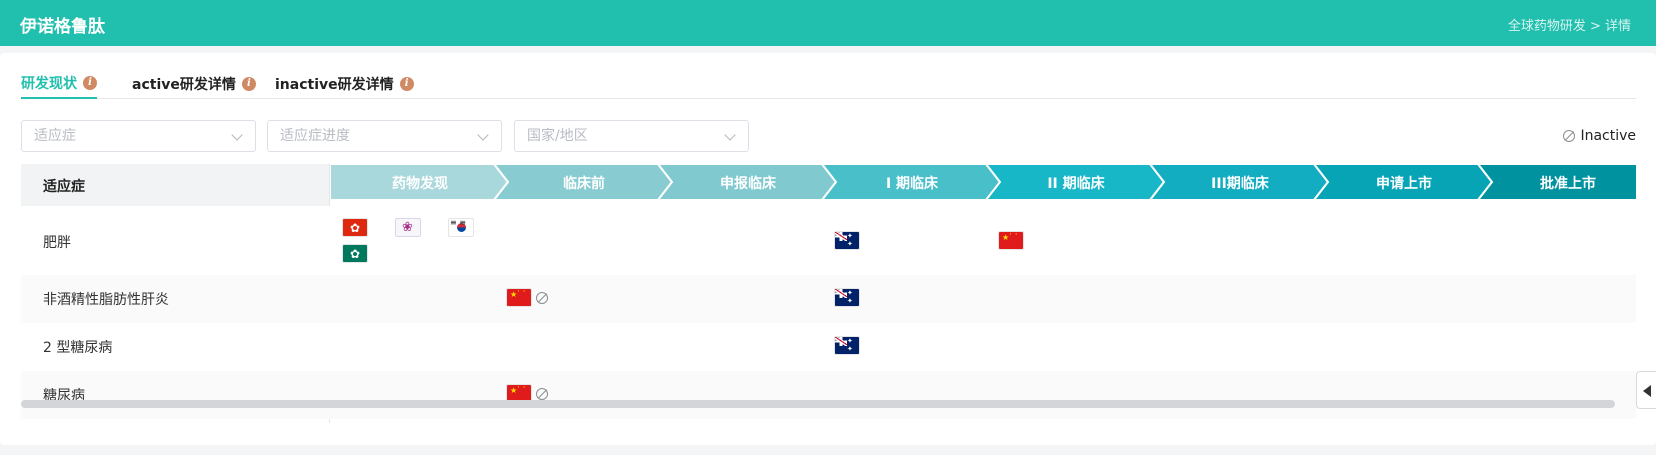  What do you see at coordinates (828, 299) in the screenshot?
I see `table-row: 非酒精性脂肪性肝炎` at bounding box center [828, 299].